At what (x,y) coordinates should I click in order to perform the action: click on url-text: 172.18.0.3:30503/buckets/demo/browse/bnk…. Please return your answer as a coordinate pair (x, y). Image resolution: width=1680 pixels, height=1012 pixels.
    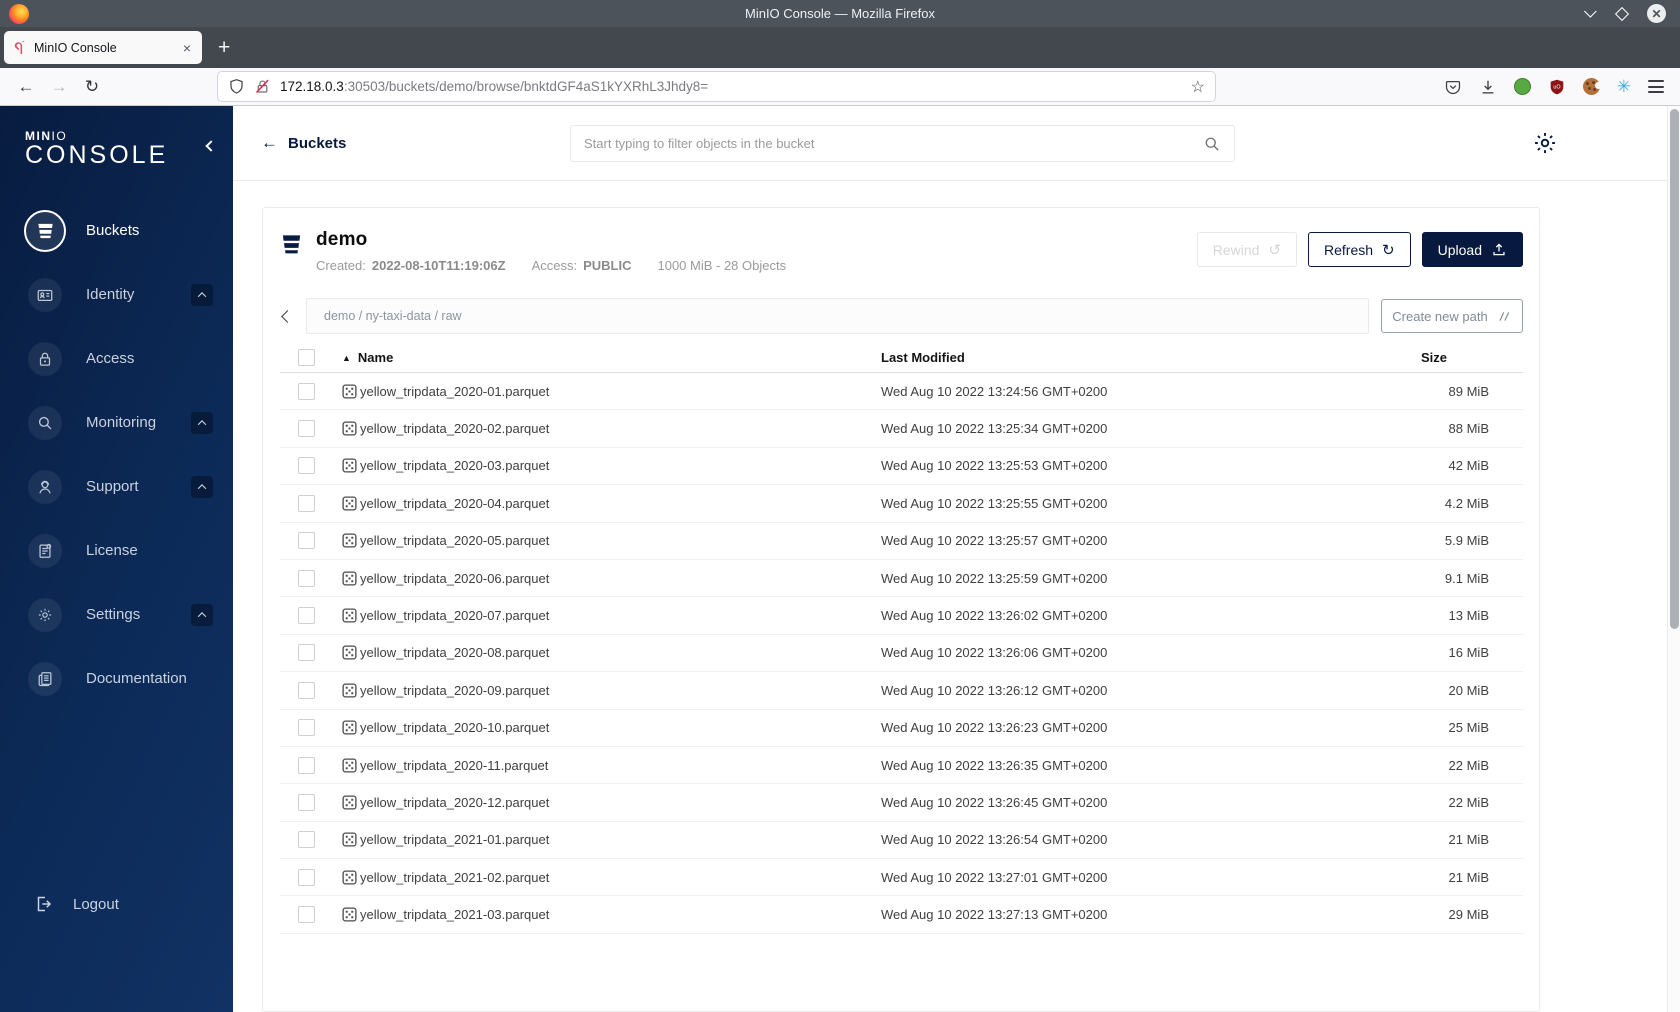
    Looking at the image, I should click on (731, 86).